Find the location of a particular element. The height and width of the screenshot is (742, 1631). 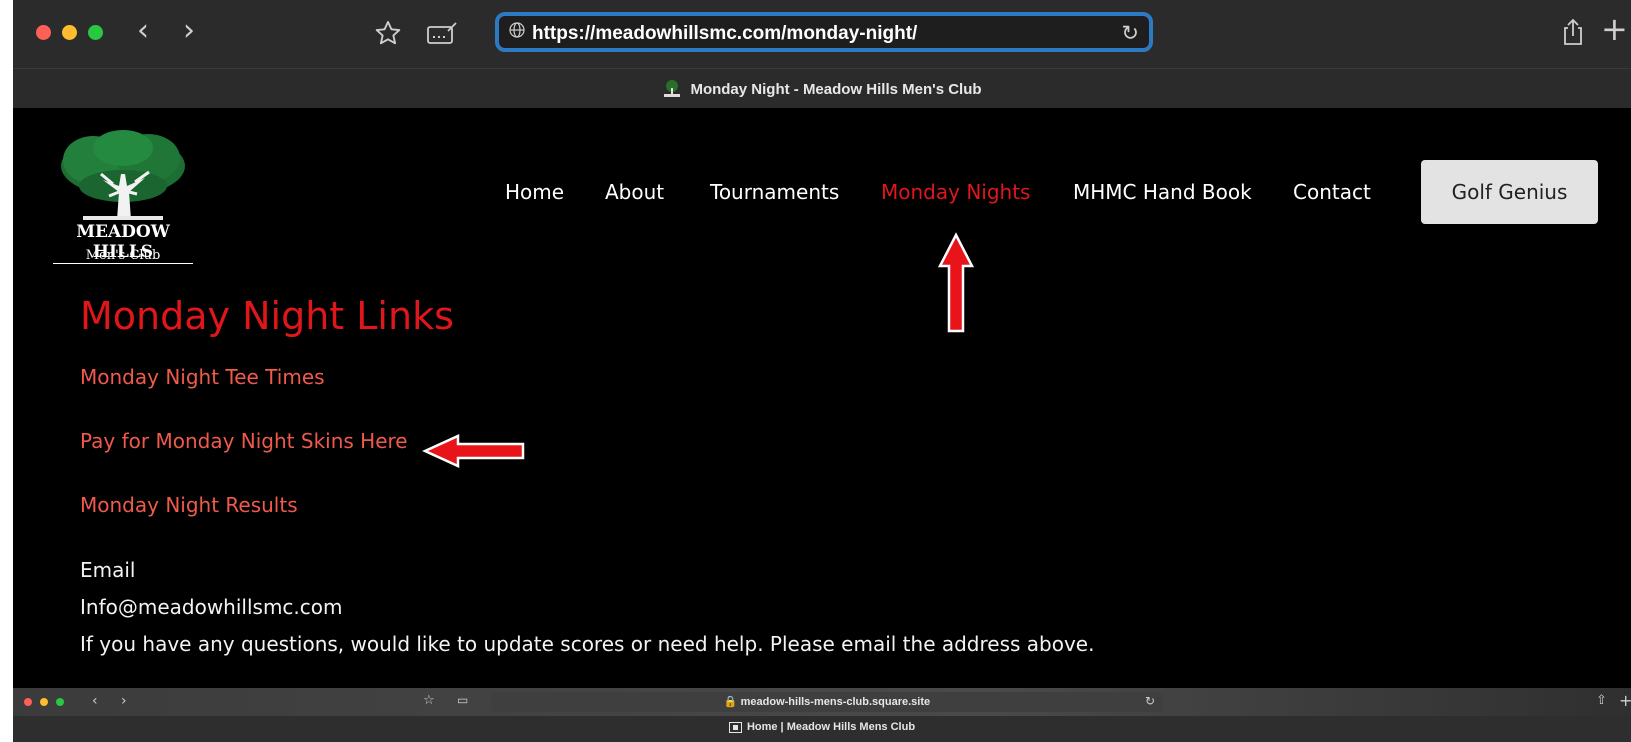

arrow-annotation-up is located at coordinates (956, 282).